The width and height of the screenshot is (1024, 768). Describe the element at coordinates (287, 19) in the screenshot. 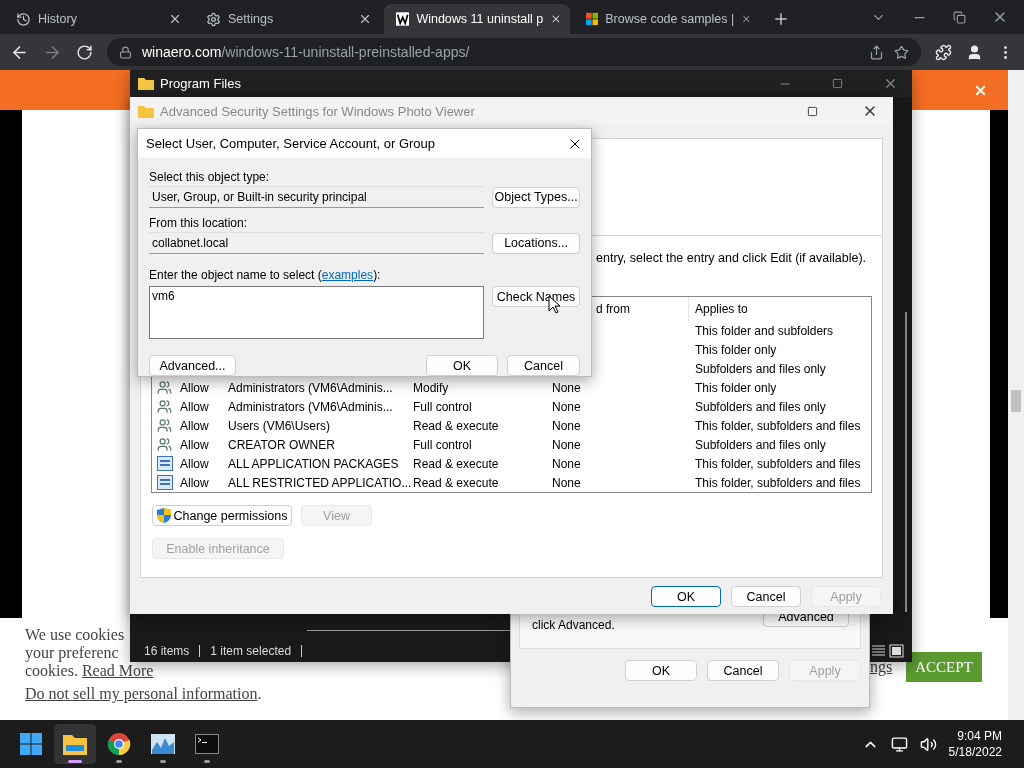

I see `browser-tab: Settings` at that location.